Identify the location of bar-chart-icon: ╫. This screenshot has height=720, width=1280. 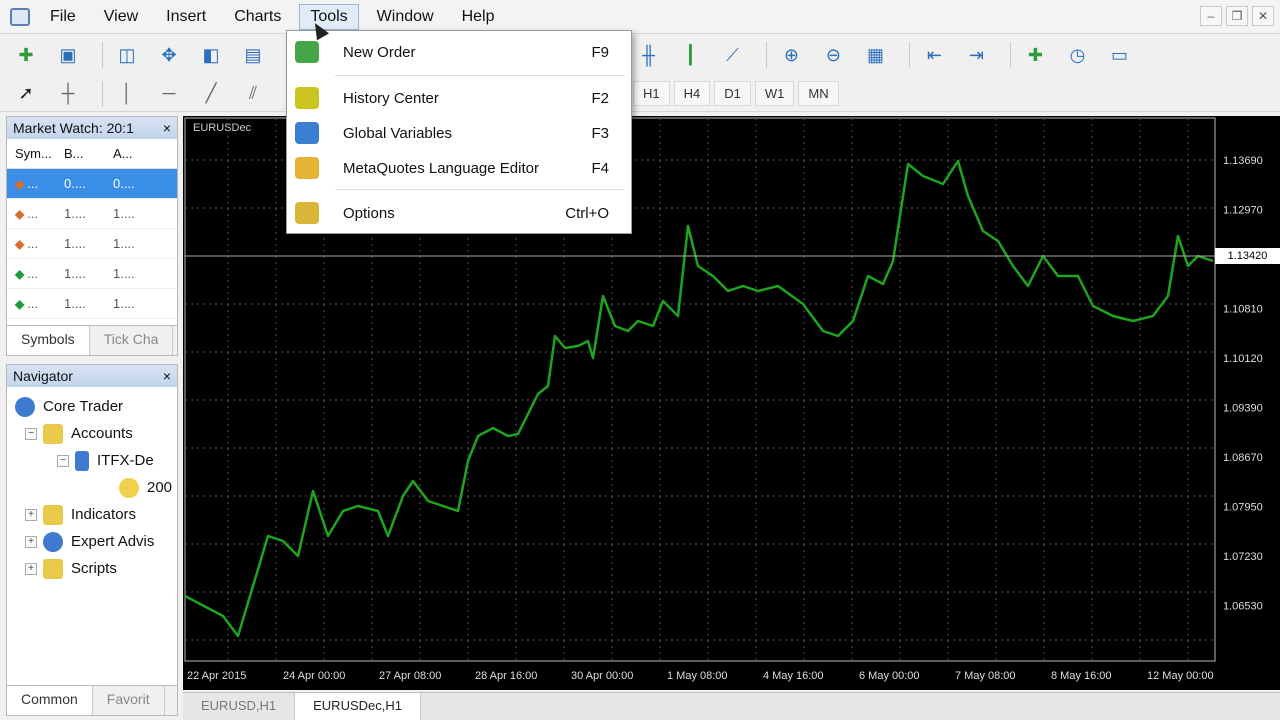
(648, 55).